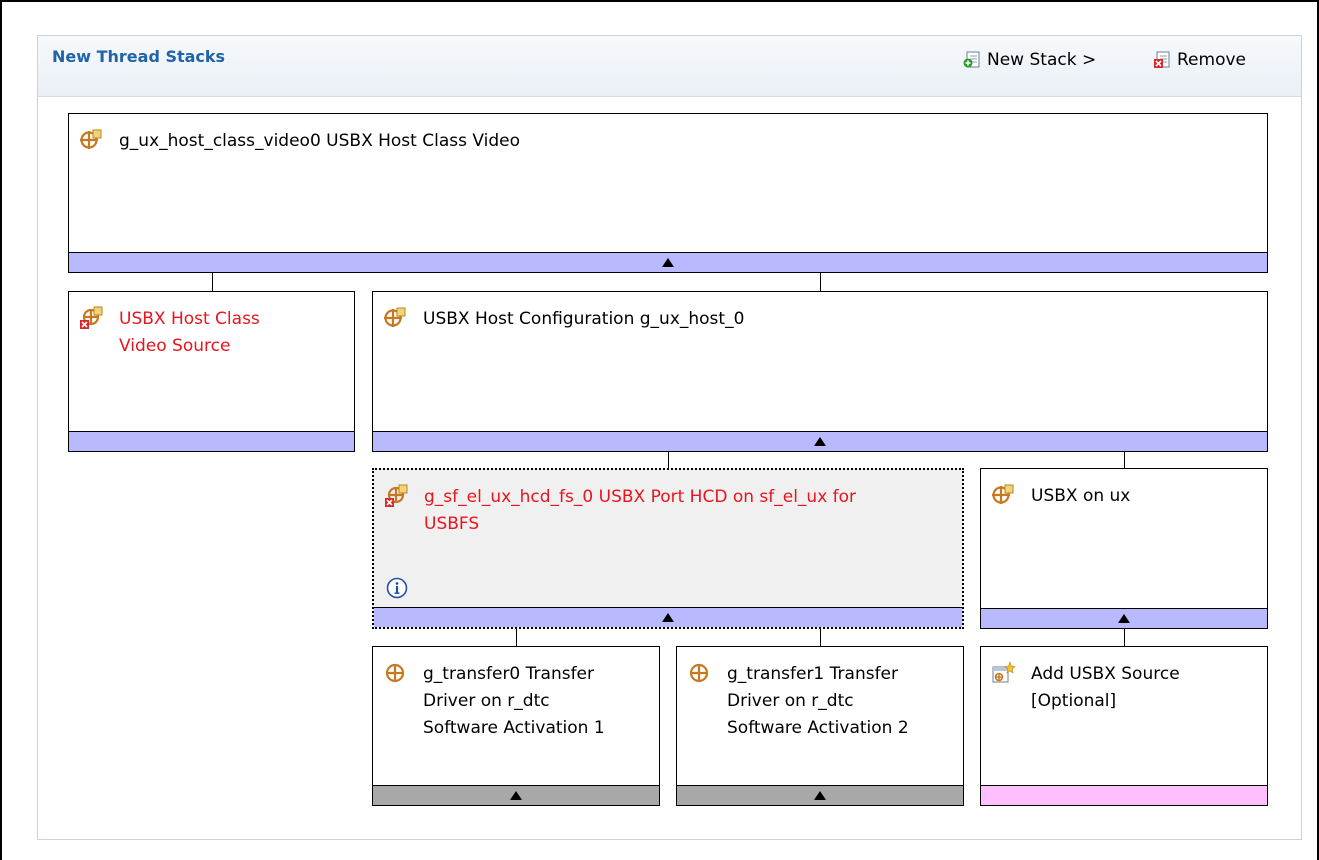  I want to click on remove-icon, so click(1162, 59).